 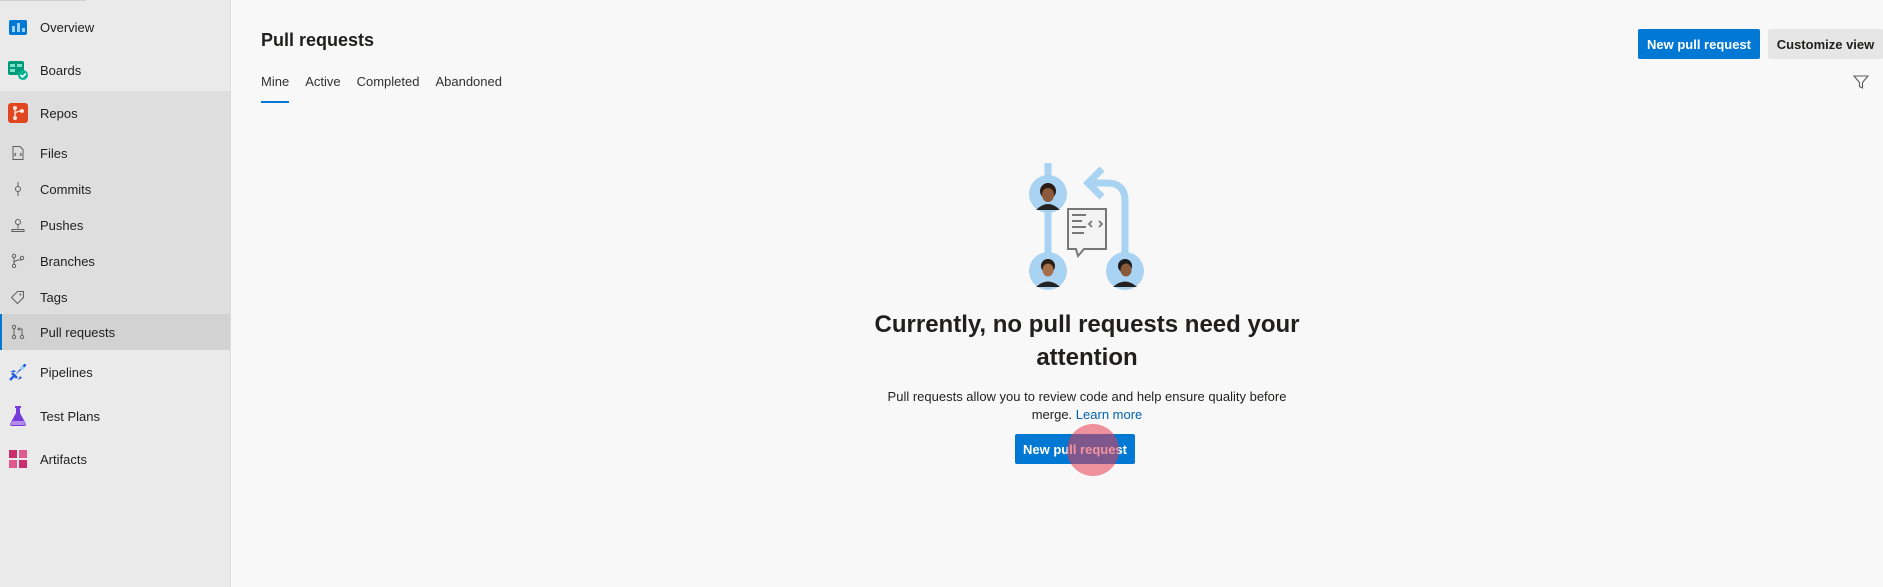 I want to click on nav-item-pushes: Pushes, so click(x=115, y=225).